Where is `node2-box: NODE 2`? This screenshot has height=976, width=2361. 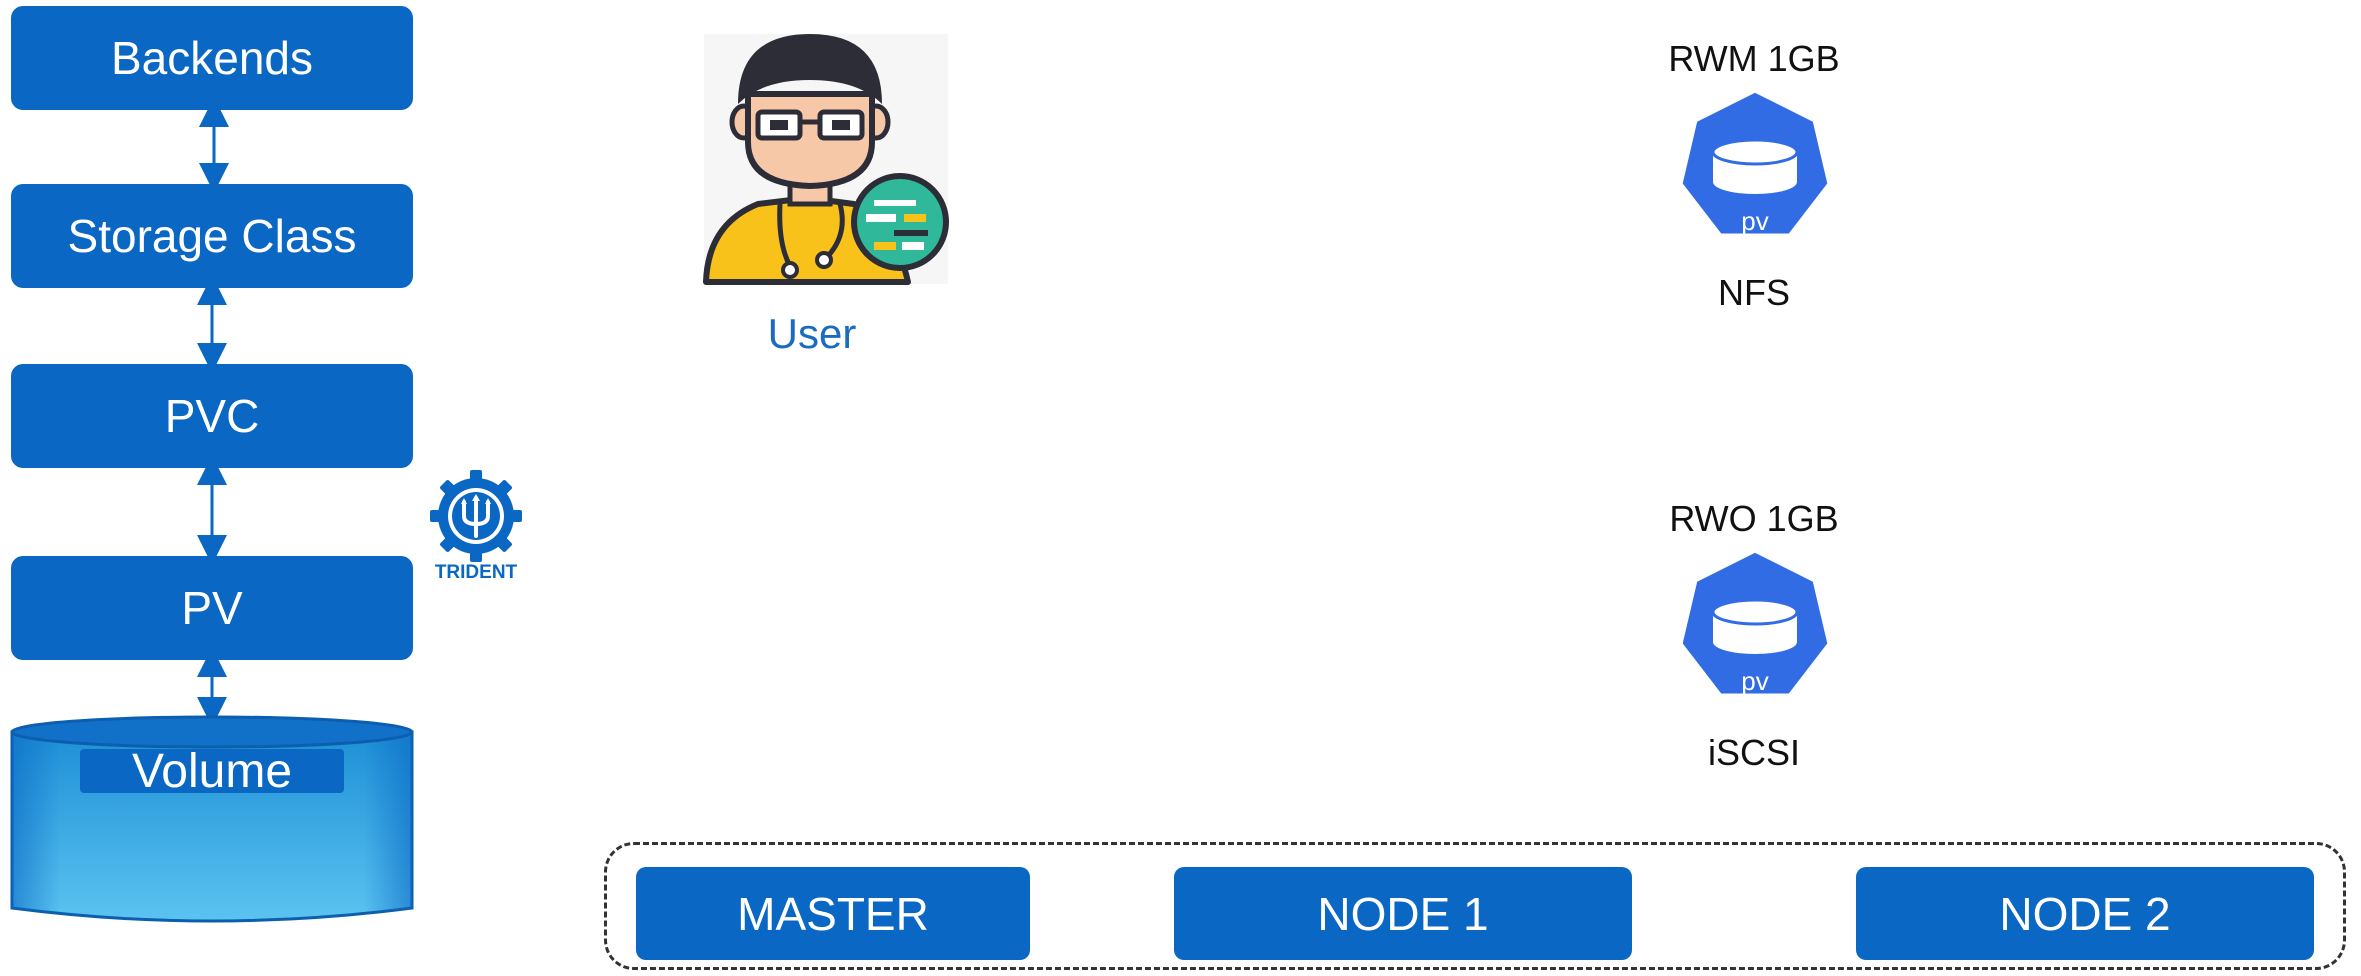
node2-box: NODE 2 is located at coordinates (2085, 913).